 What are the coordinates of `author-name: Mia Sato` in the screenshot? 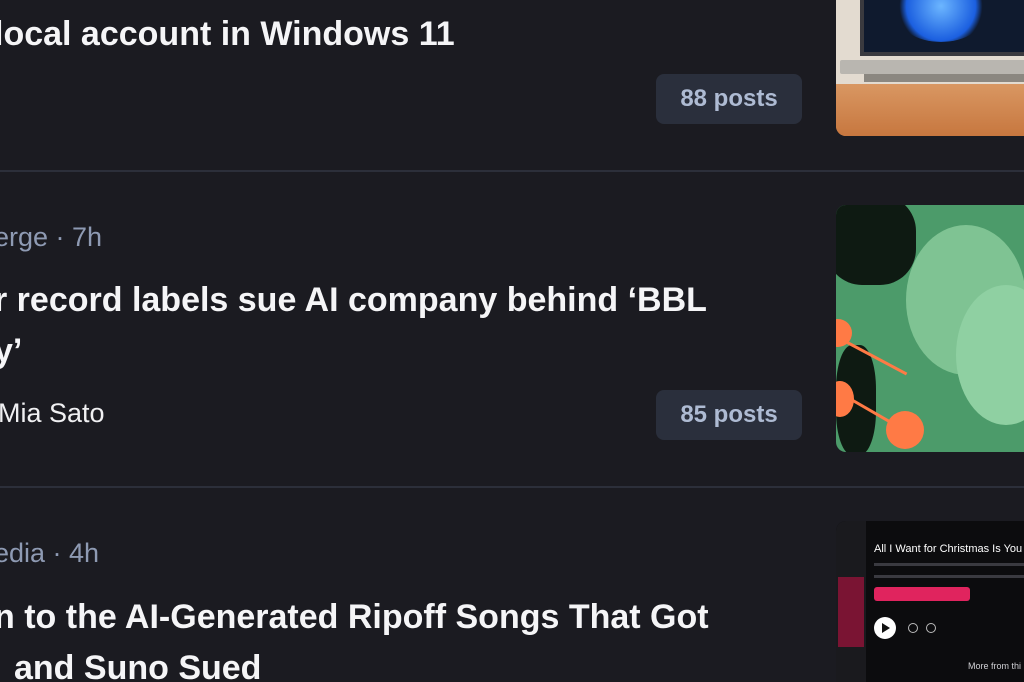 It's located at (52, 413).